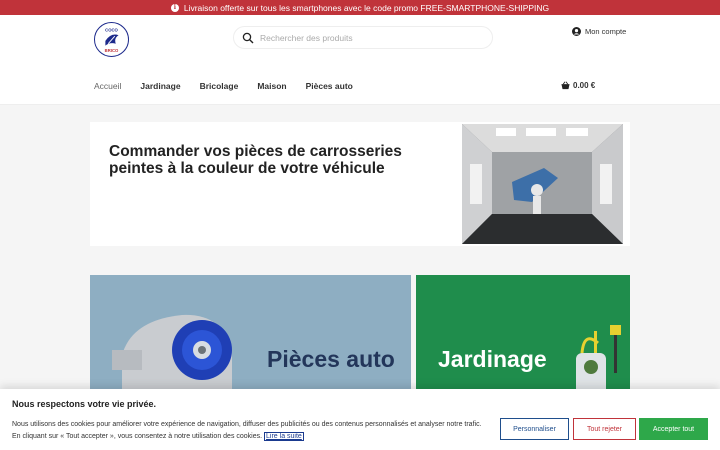 This screenshot has height=450, width=720. Describe the element at coordinates (606, 31) in the screenshot. I see `account-label: Mon compte` at that location.